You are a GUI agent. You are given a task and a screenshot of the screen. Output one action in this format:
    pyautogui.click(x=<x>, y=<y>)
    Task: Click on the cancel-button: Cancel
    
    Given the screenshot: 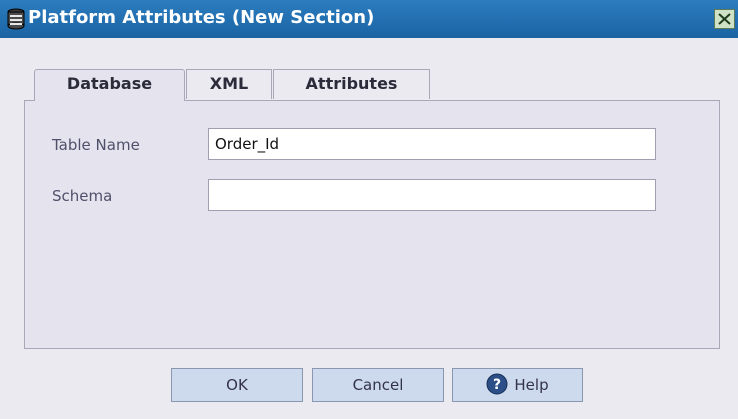 What is the action you would take?
    pyautogui.click(x=378, y=385)
    